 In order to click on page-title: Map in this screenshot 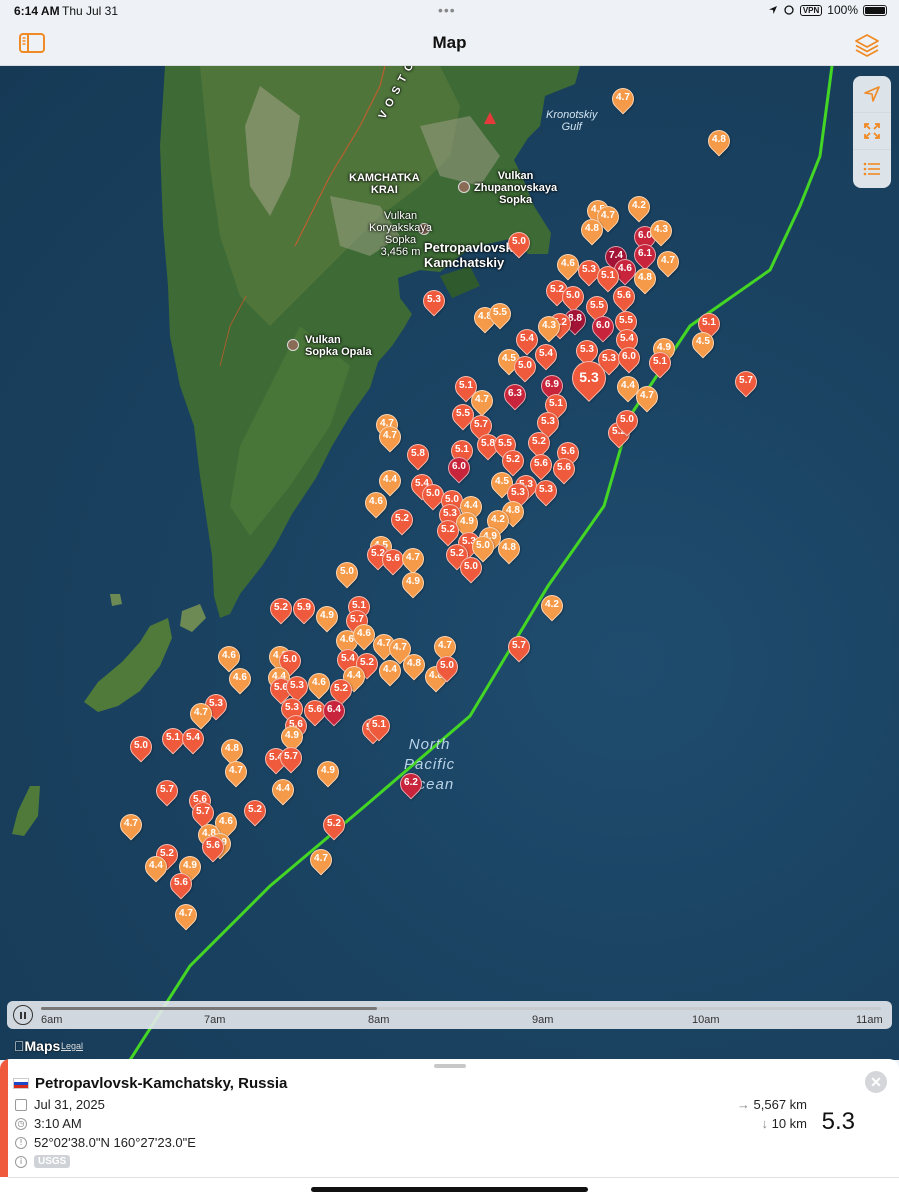, I will do `click(449, 42)`.